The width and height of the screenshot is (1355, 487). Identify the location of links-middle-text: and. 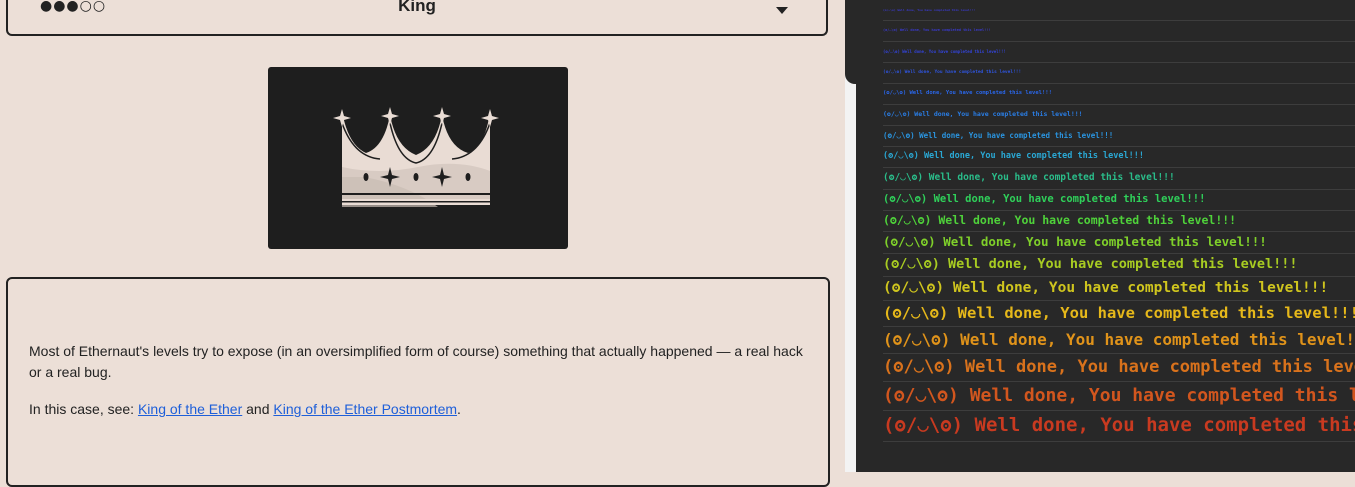
(258, 409).